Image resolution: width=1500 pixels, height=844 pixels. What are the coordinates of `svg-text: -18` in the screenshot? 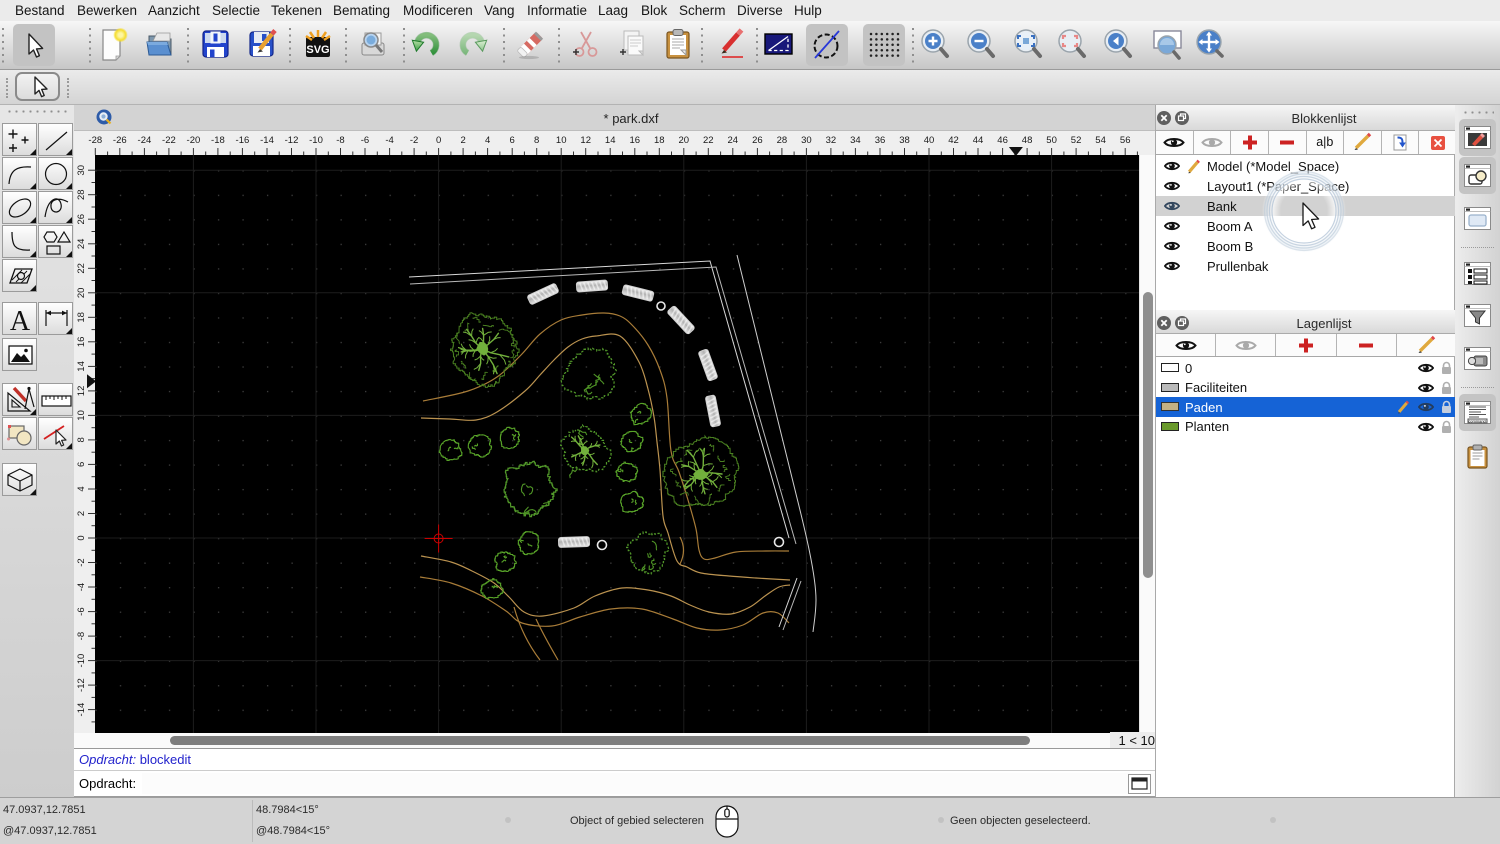 It's located at (218, 140).